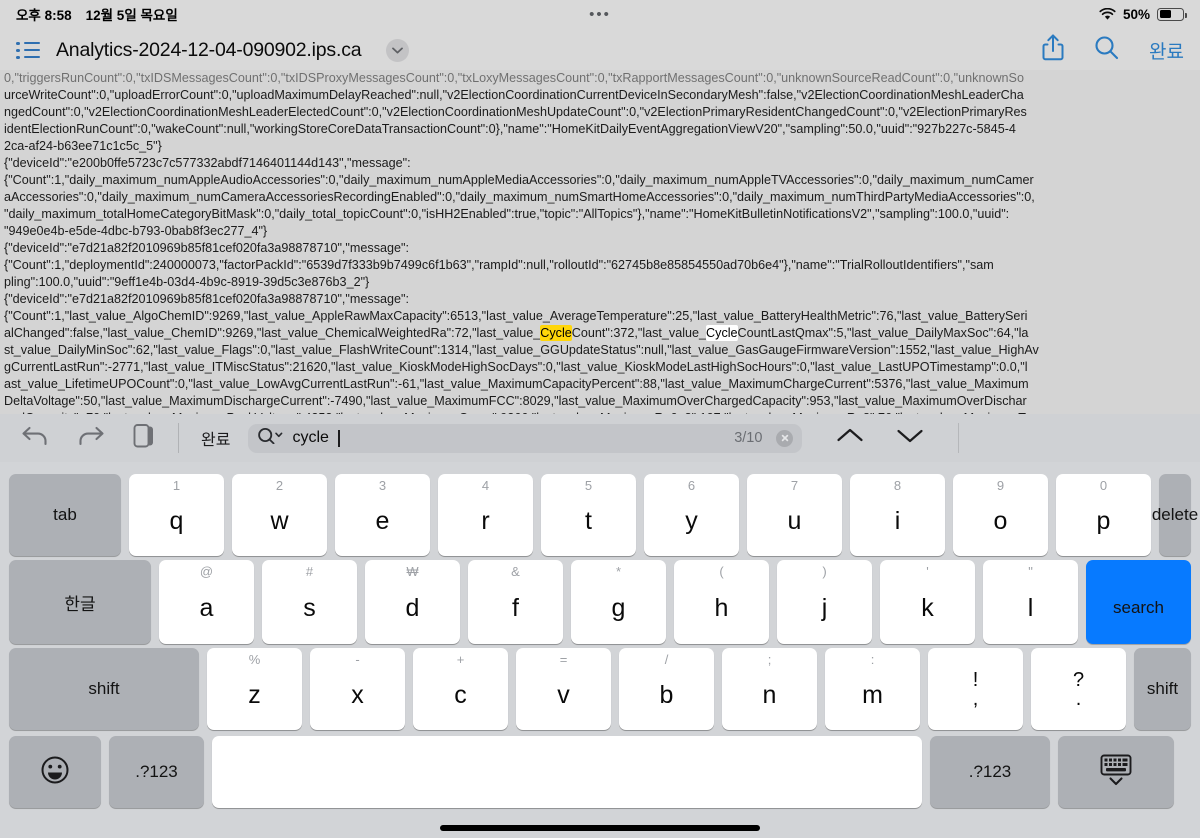 The image size is (1200, 838). I want to click on keyboard-row-2: 한글 @ a # s ₩ d & f * g(h) j ' k " l search, so click(600, 602).